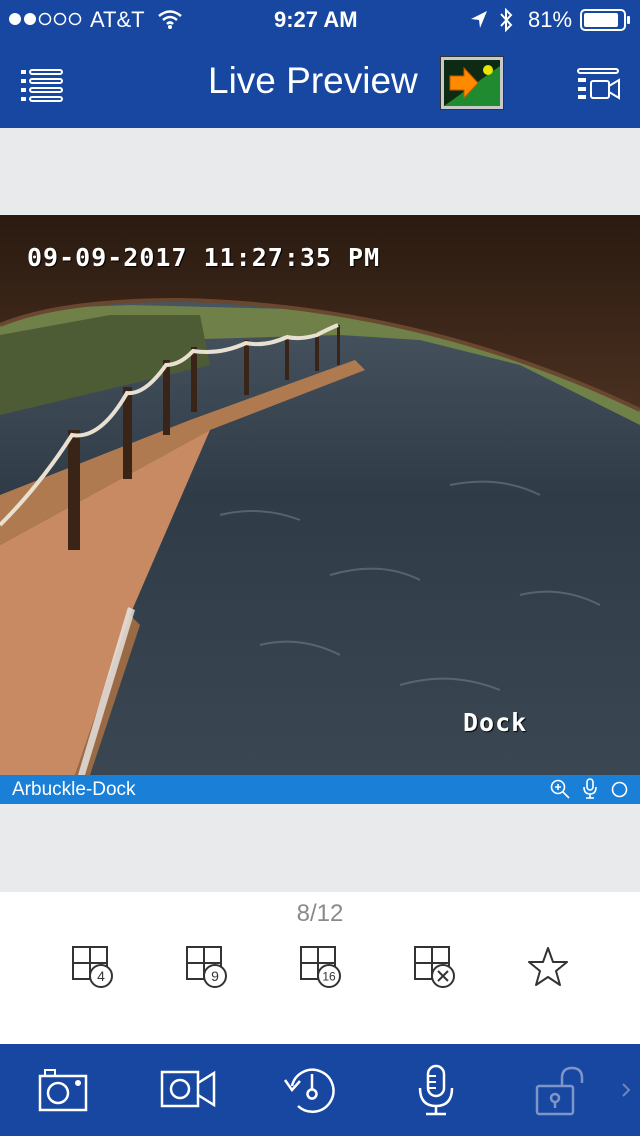 Image resolution: width=640 pixels, height=1136 pixels. I want to click on grid-9-label: 9, so click(215, 976).